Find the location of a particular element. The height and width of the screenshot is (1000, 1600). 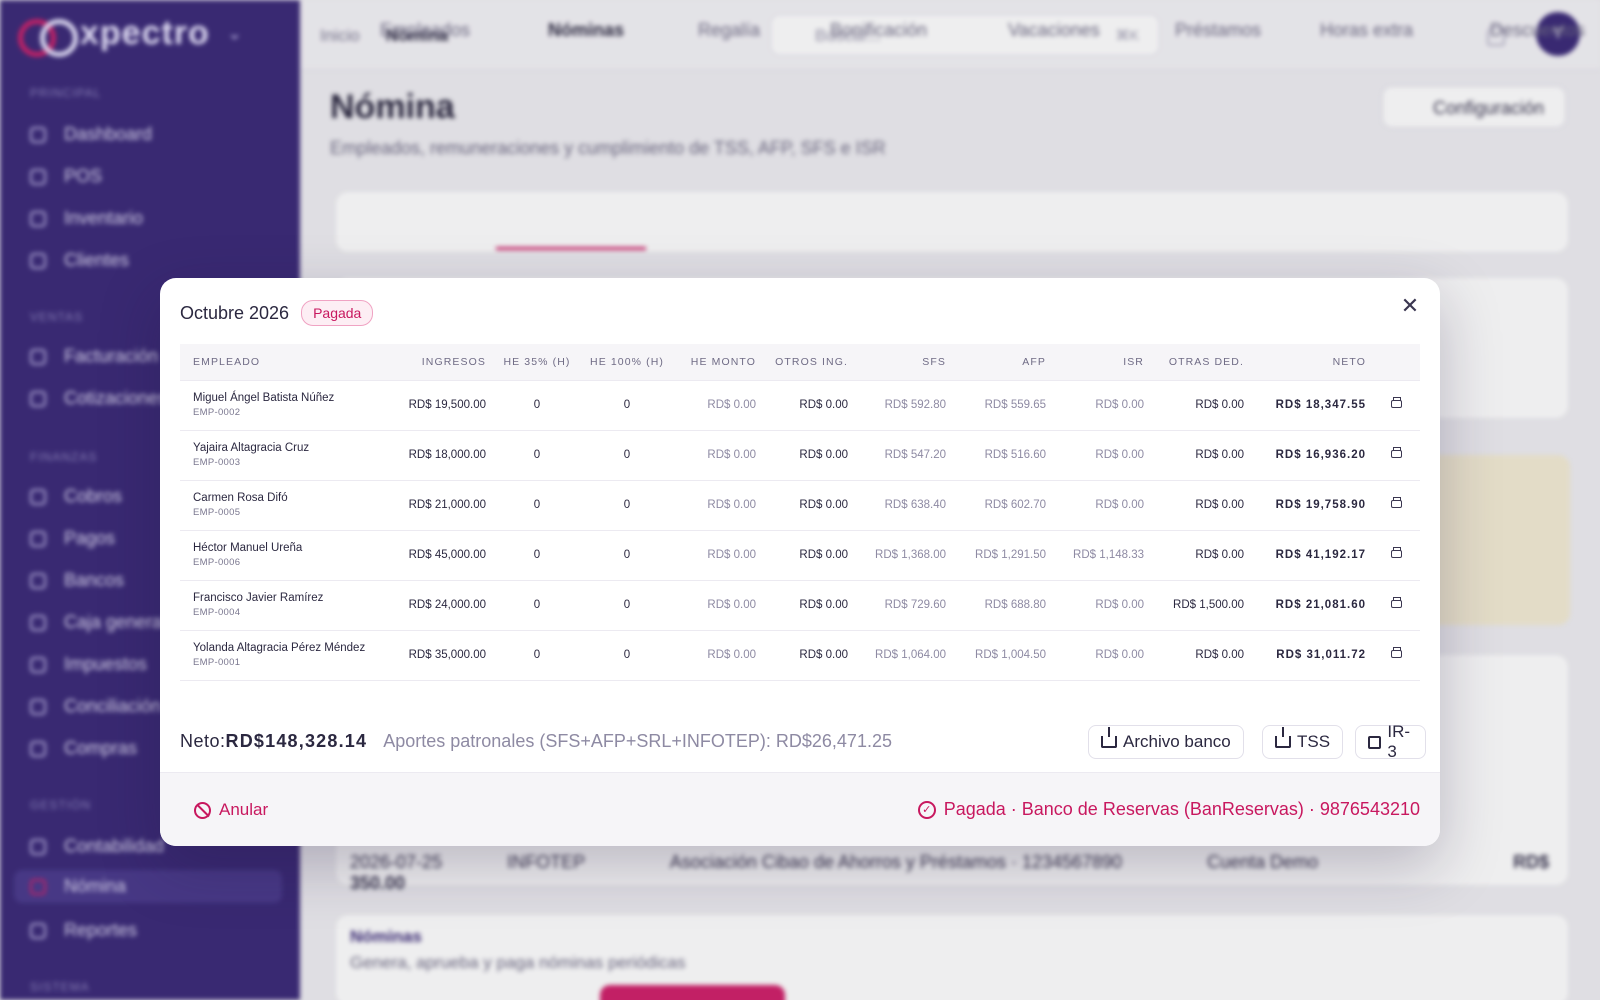

employee-name: Yajaira Altagracia Cruz is located at coordinates (251, 448).